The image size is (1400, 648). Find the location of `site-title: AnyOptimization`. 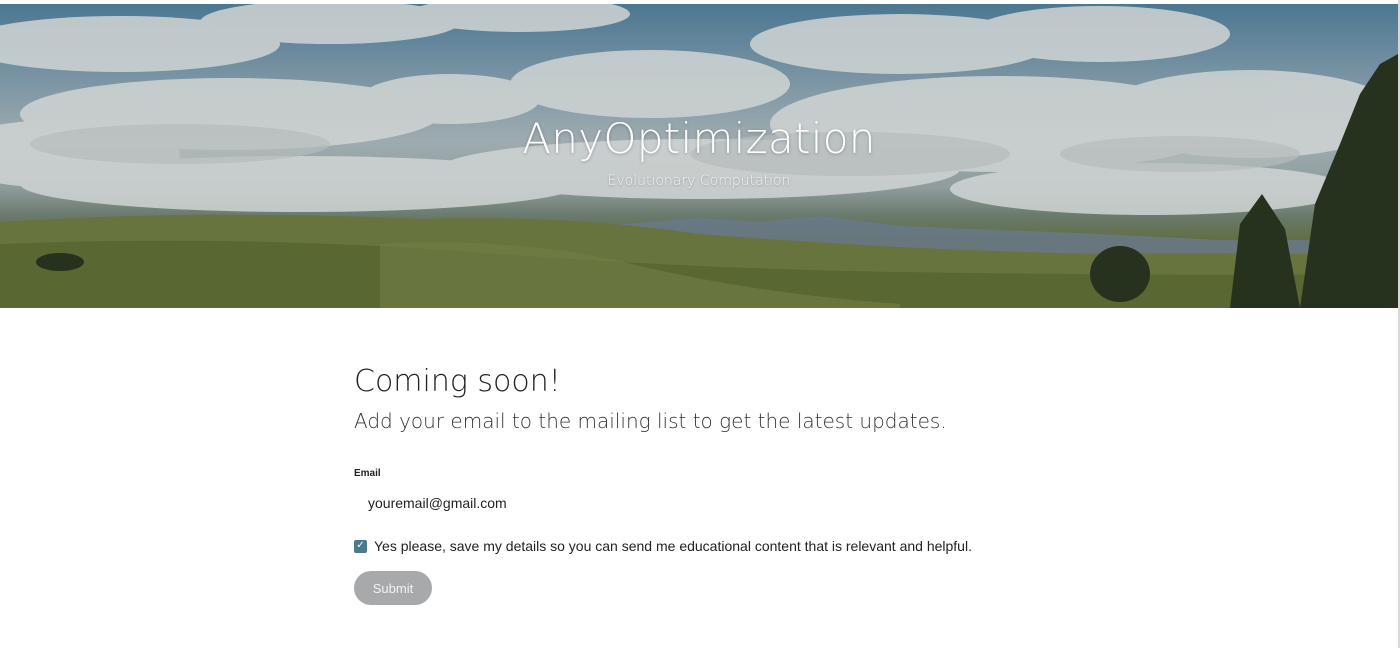

site-title: AnyOptimization is located at coordinates (699, 138).